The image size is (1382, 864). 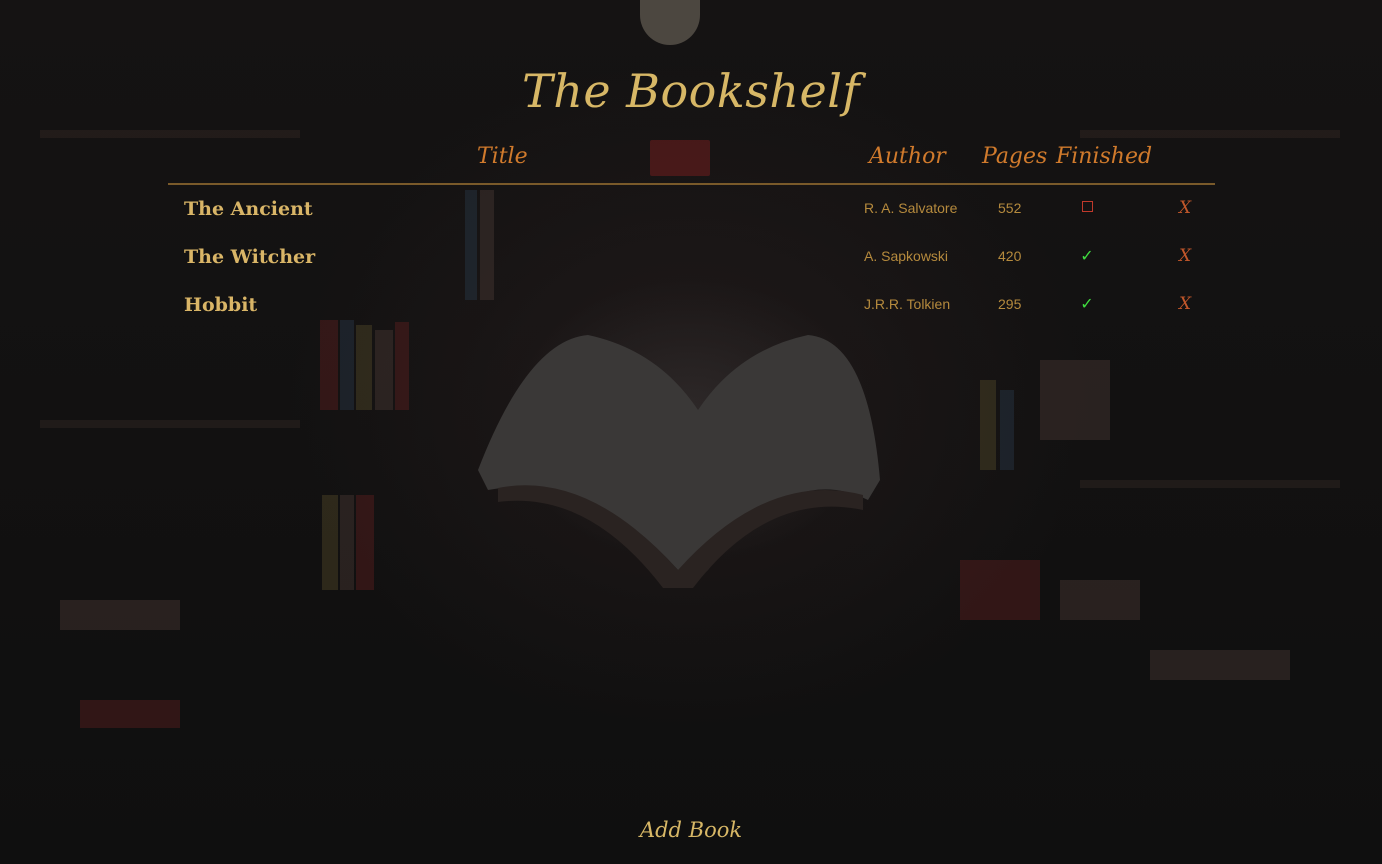 What do you see at coordinates (1010, 208) in the screenshot?
I see `book-pages: 552` at bounding box center [1010, 208].